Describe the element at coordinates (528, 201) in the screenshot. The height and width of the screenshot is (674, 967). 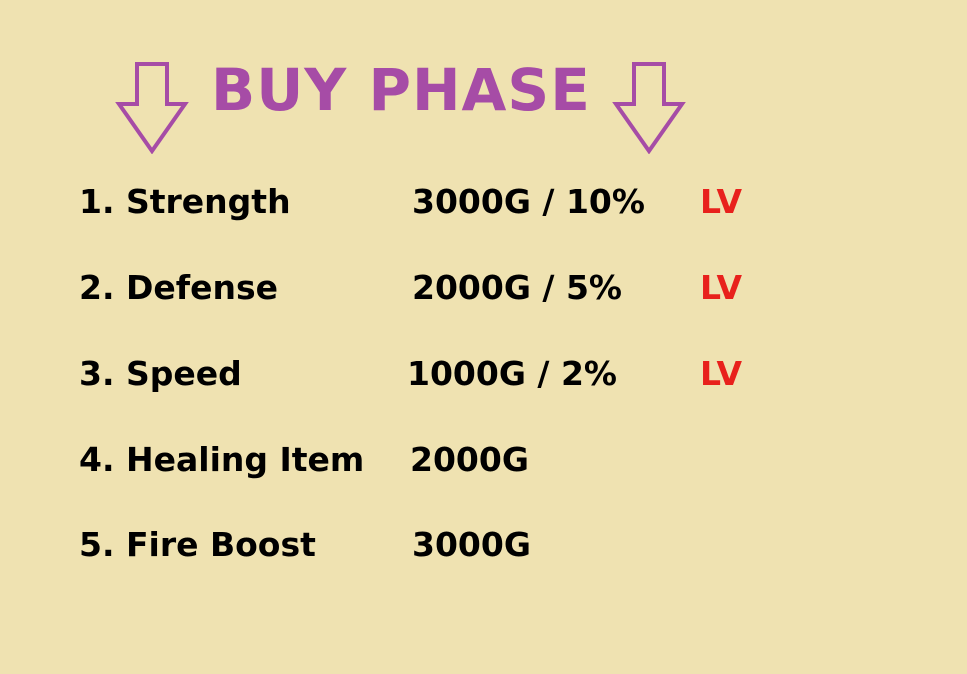
I see `item-price: 3000G / 10%` at that location.